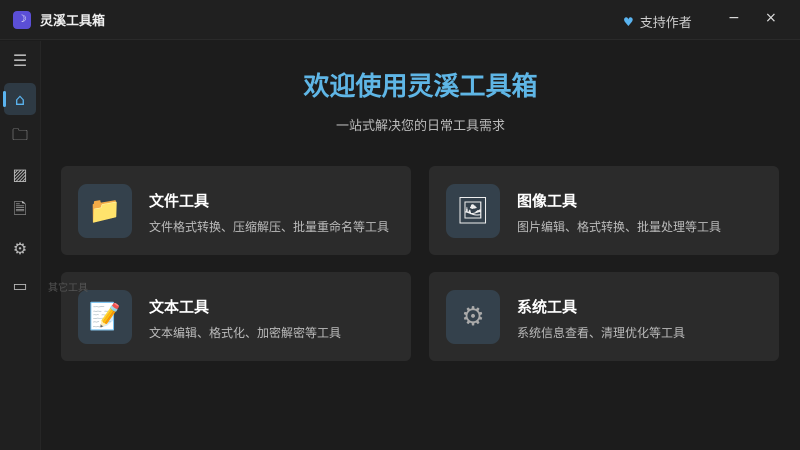 The width and height of the screenshot is (800, 450). I want to click on page-subtitle: 一站式解决您的日常工具需求, so click(420, 126).